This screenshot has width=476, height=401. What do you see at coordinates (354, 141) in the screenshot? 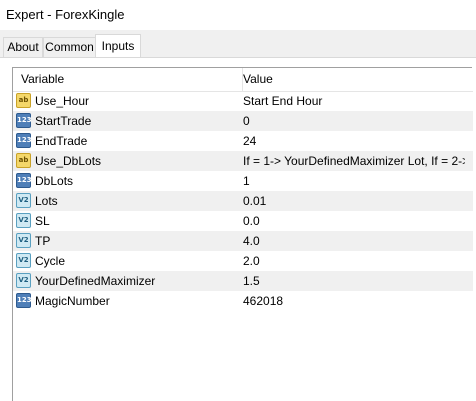
I see `variable-value: 24` at bounding box center [354, 141].